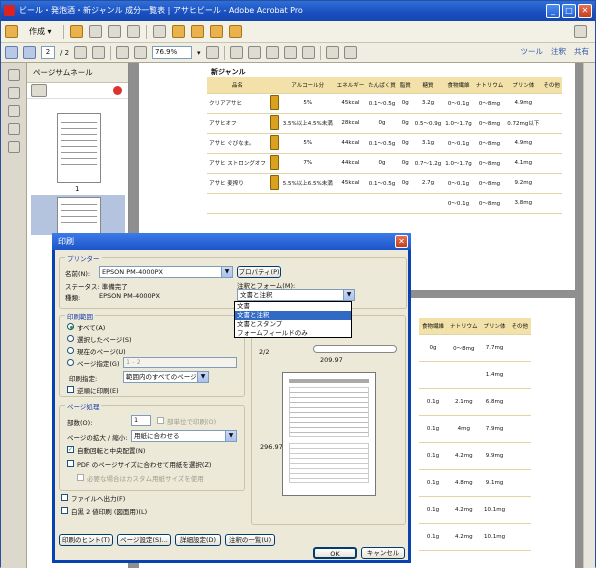 The height and width of the screenshot is (568, 596). I want to click on open-folder-icon, so click(76, 31).